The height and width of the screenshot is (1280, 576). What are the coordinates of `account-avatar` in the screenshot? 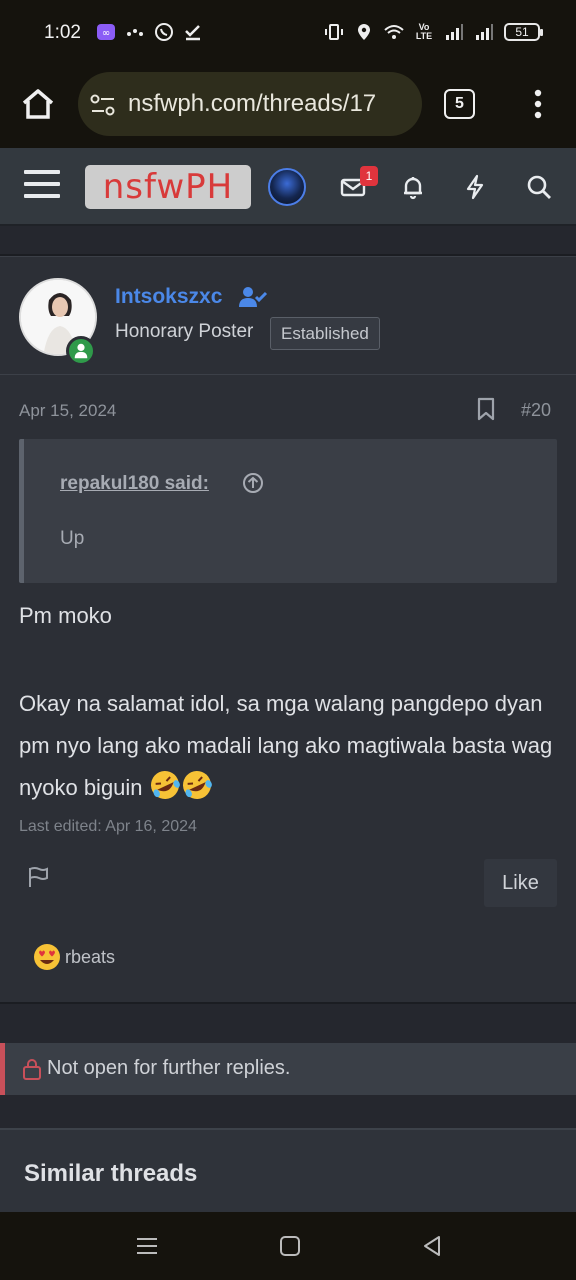 It's located at (287, 187).